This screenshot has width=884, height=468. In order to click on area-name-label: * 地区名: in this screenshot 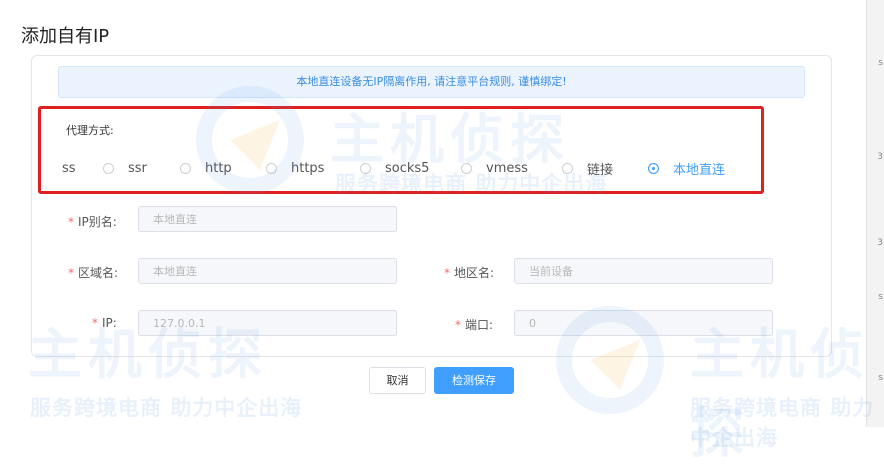, I will do `click(469, 272)`.